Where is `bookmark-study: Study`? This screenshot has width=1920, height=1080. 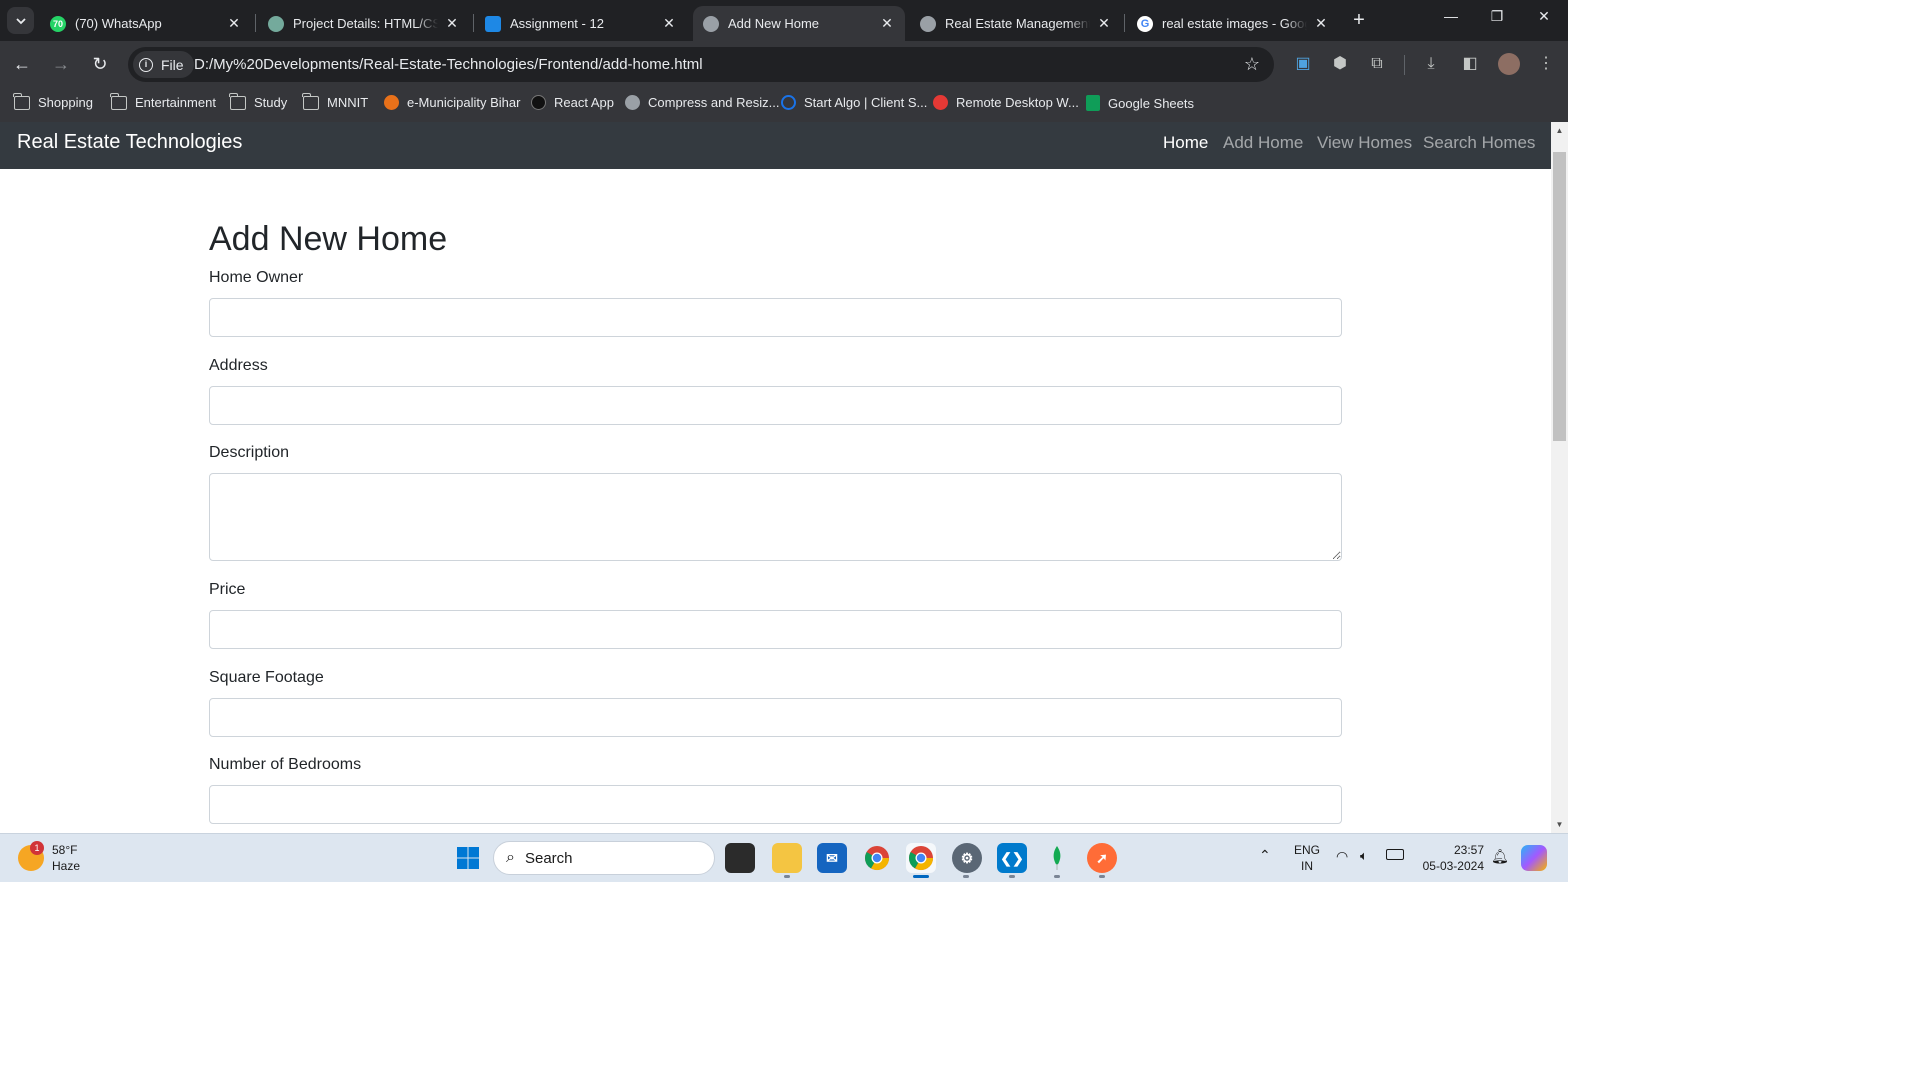 bookmark-study: Study is located at coordinates (258, 101).